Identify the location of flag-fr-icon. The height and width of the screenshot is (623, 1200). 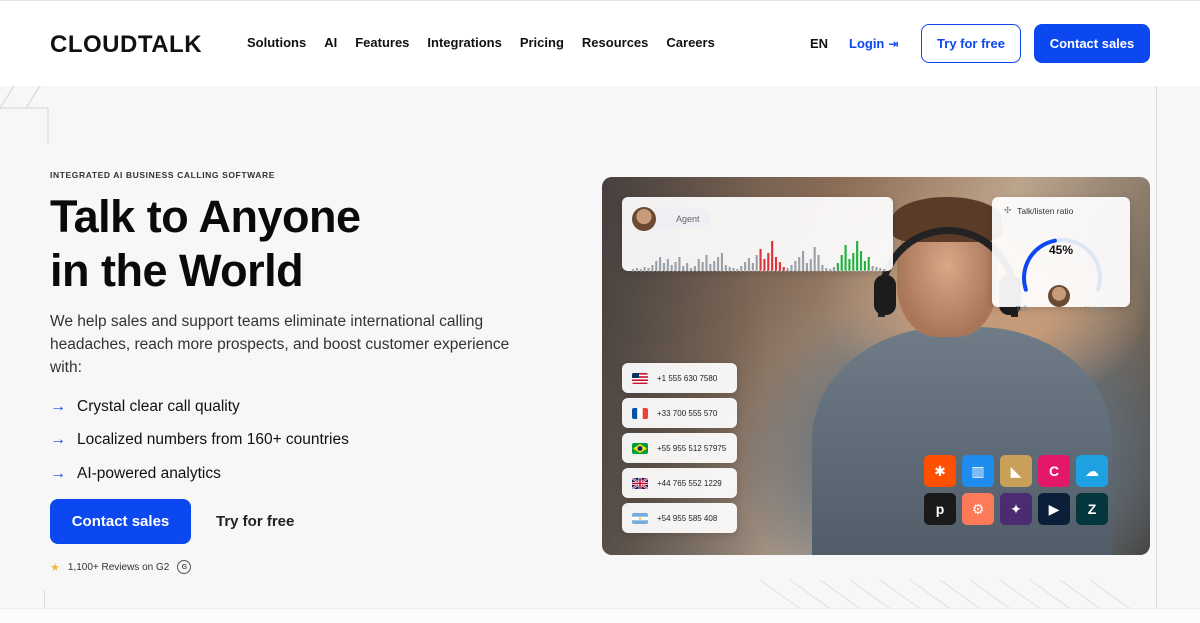
(640, 413).